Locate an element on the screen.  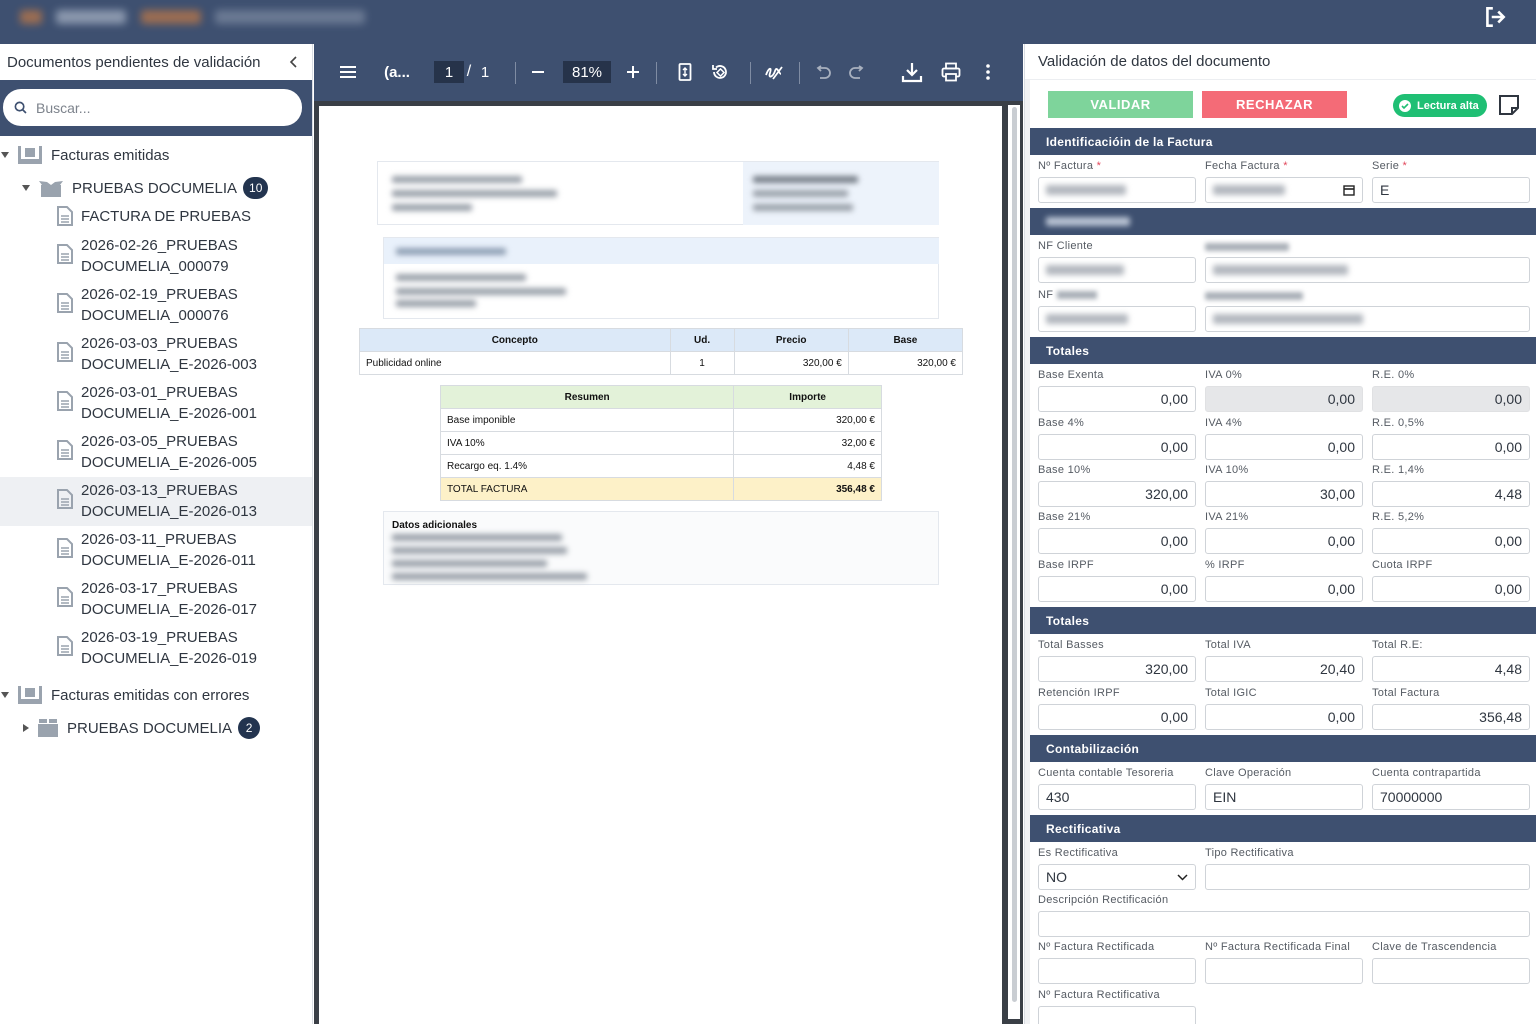
tree-folder-pruebas-documelia-errores: PRUEBAS DOCUMELIA 2 is located at coordinates (156, 728).